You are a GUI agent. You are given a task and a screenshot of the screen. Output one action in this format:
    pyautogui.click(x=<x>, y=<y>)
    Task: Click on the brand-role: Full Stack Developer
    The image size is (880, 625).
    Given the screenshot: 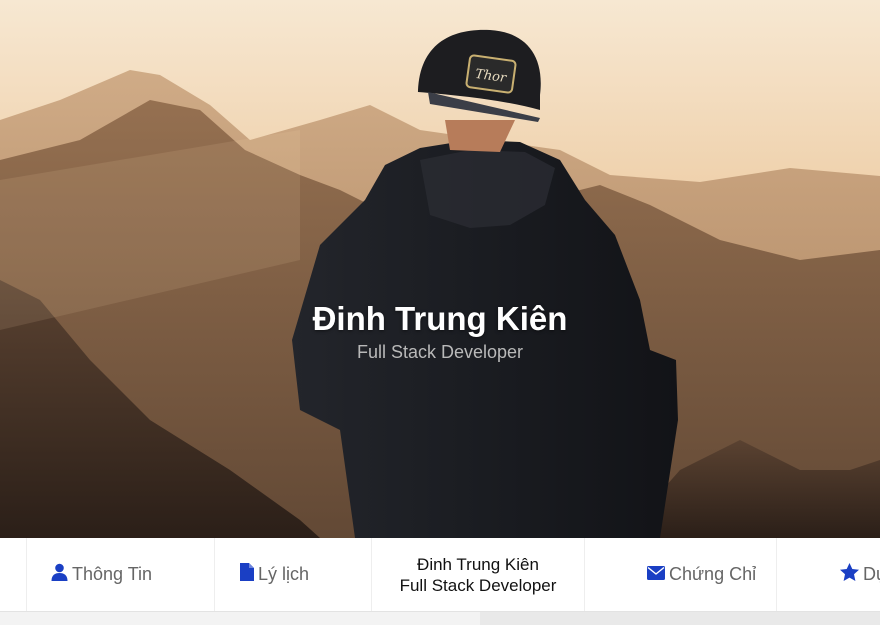 What is the action you would take?
    pyautogui.click(x=478, y=585)
    